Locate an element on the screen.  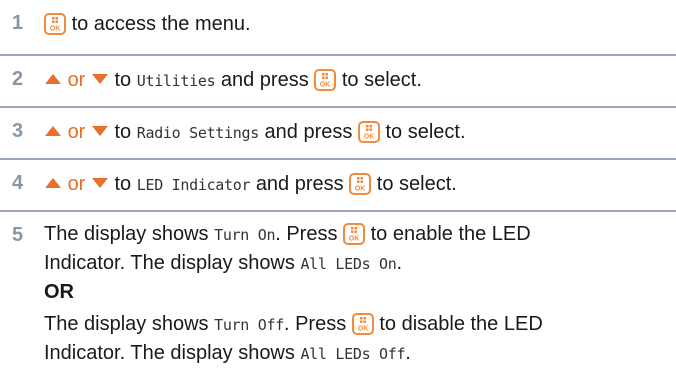
menu-item-name: Radio Settings is located at coordinates (198, 133).